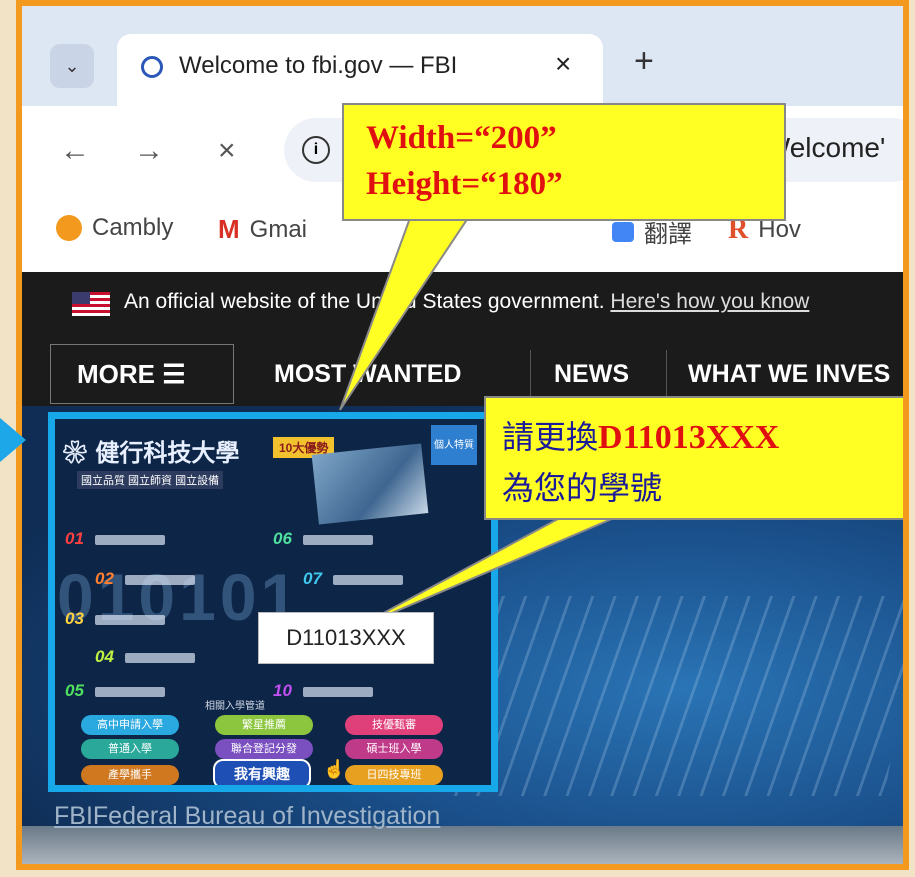 The height and width of the screenshot is (877, 915). Describe the element at coordinates (464, 184) in the screenshot. I see `height-annotation: Height=“180”` at that location.